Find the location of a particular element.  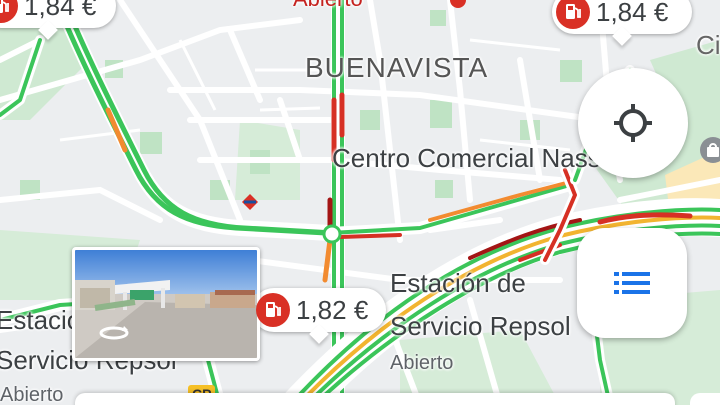

metro-icon is located at coordinates (250, 202).